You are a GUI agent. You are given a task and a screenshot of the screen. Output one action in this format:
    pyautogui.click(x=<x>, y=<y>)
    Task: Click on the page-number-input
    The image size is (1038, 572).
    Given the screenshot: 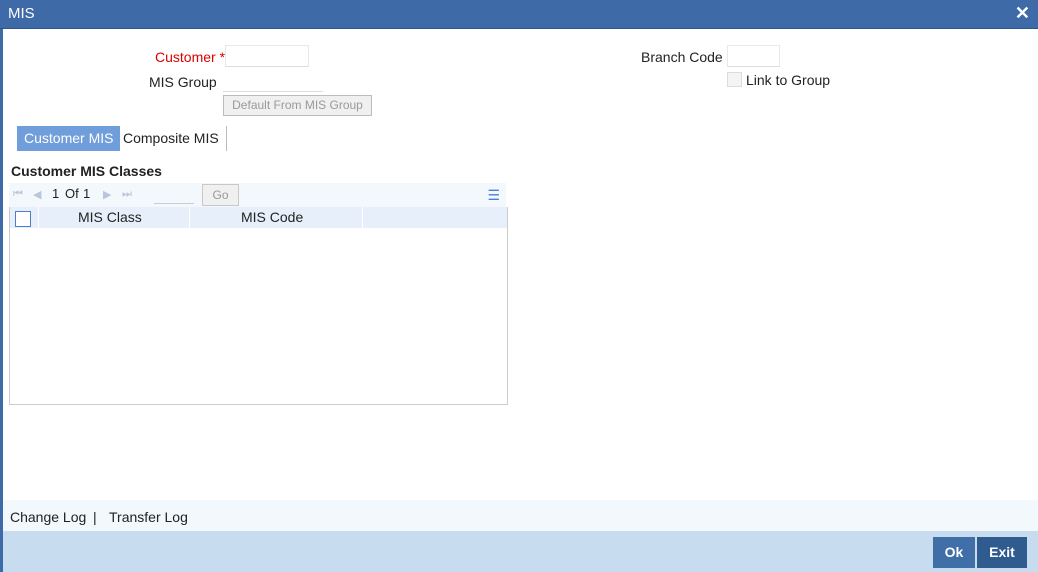 What is the action you would take?
    pyautogui.click(x=174, y=195)
    